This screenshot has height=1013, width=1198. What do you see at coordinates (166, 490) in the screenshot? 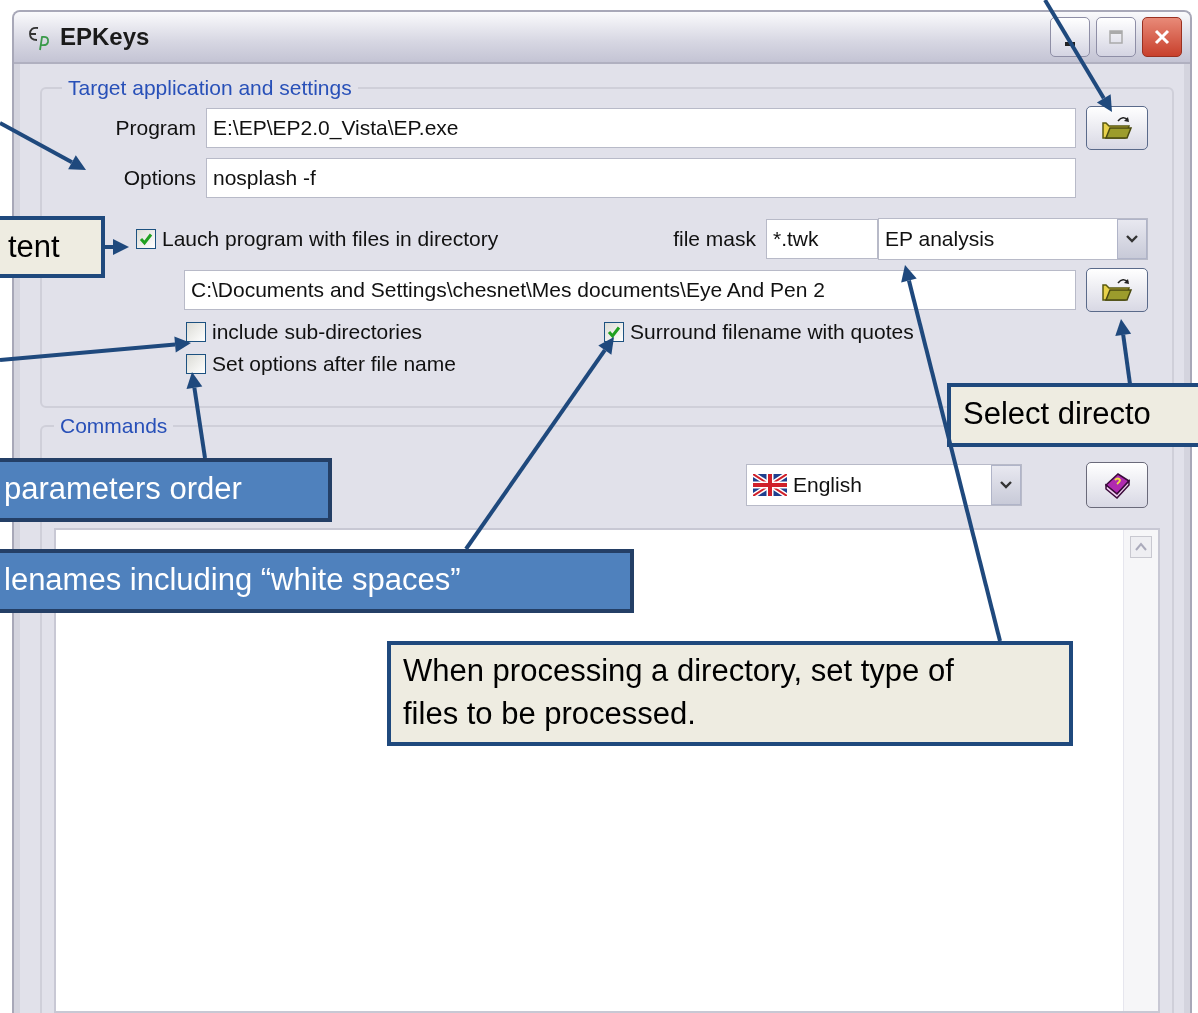
I see `callout-box: parameters order` at bounding box center [166, 490].